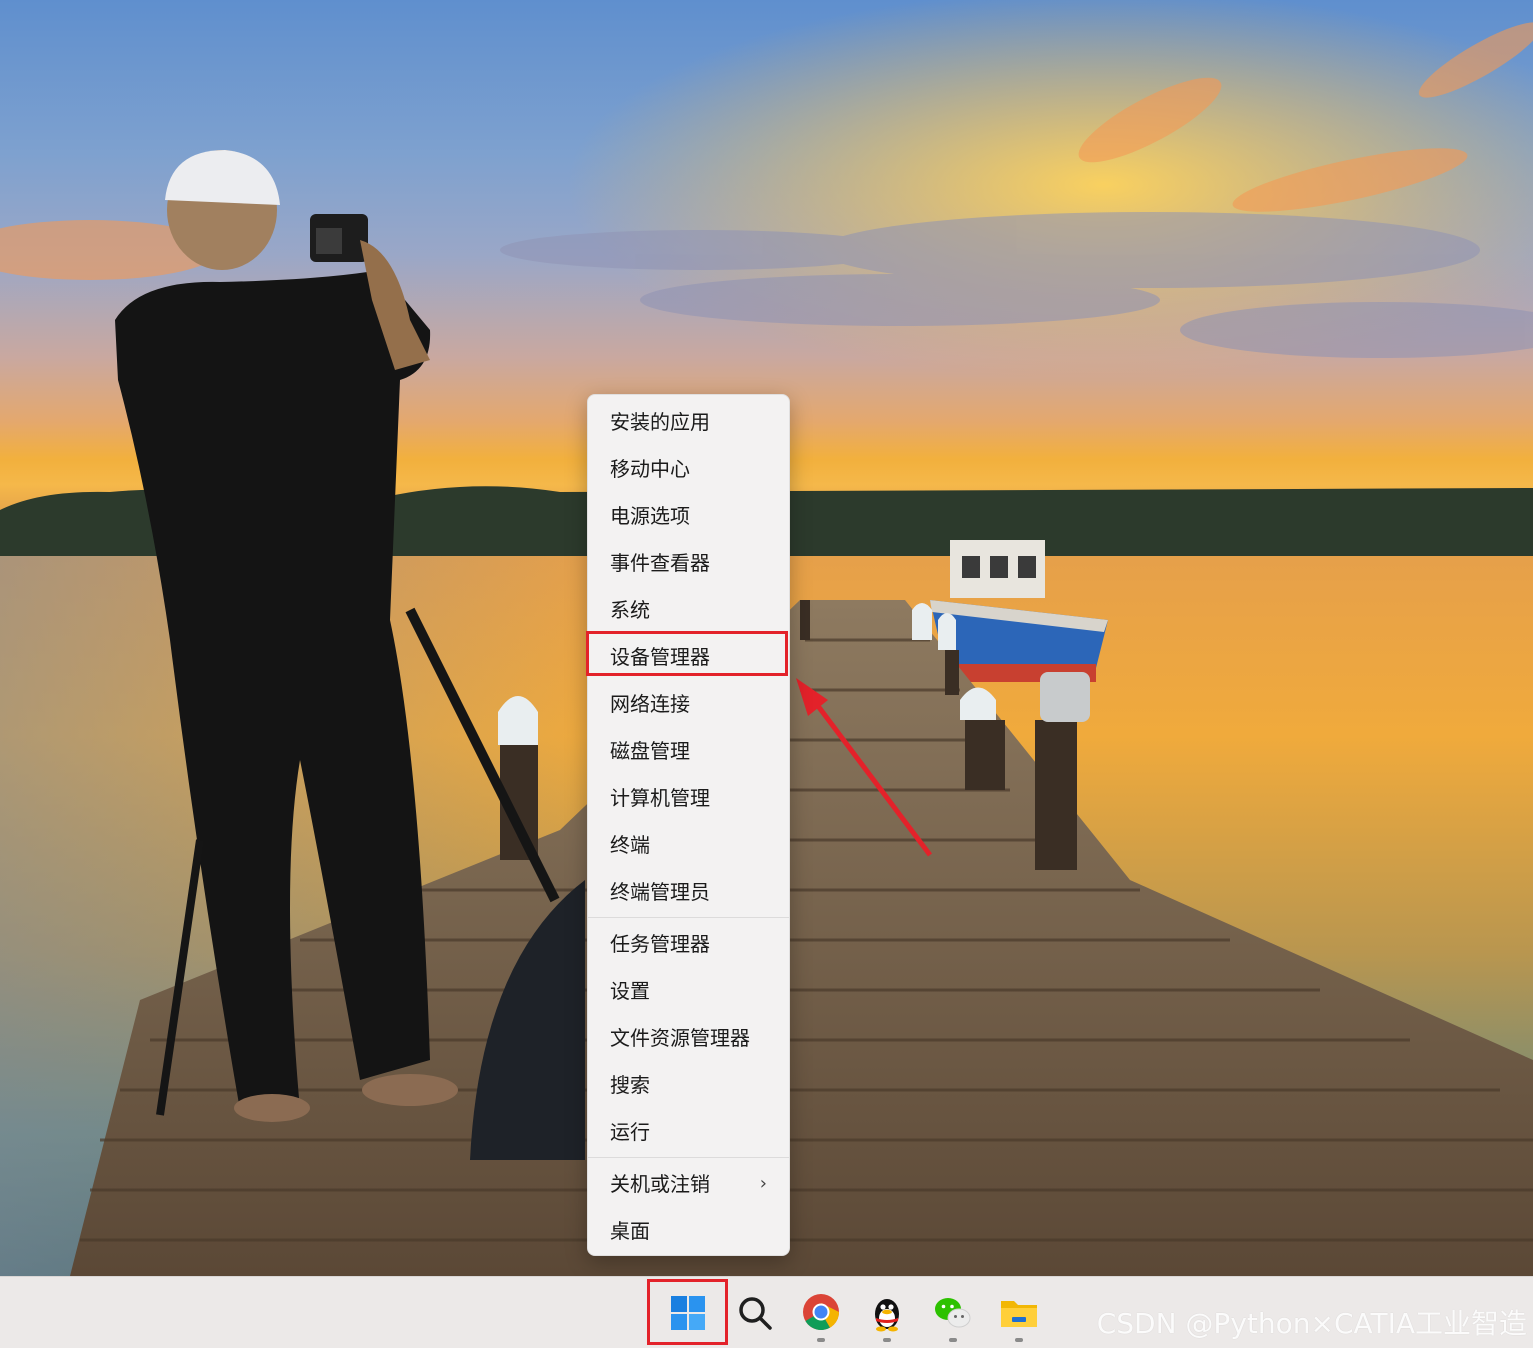 Image resolution: width=1533 pixels, height=1348 pixels. What do you see at coordinates (688, 845) in the screenshot?
I see `menu-item-terminal: 终端` at bounding box center [688, 845].